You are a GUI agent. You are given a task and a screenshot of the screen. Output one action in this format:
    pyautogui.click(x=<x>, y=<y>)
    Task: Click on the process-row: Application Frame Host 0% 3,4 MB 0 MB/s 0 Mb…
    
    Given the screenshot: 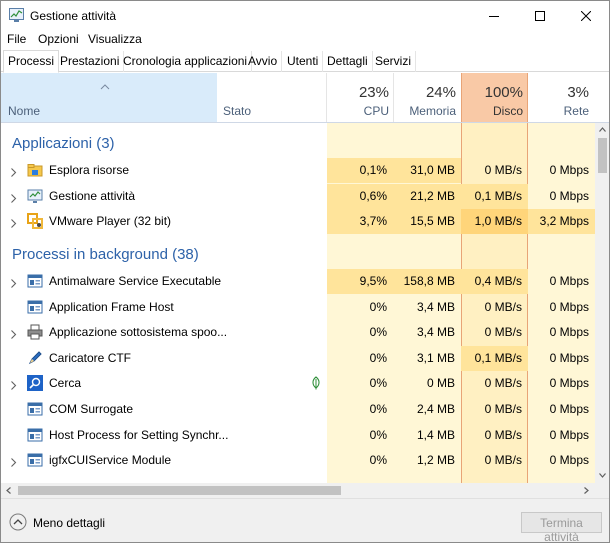 What is the action you would take?
    pyautogui.click(x=298, y=307)
    